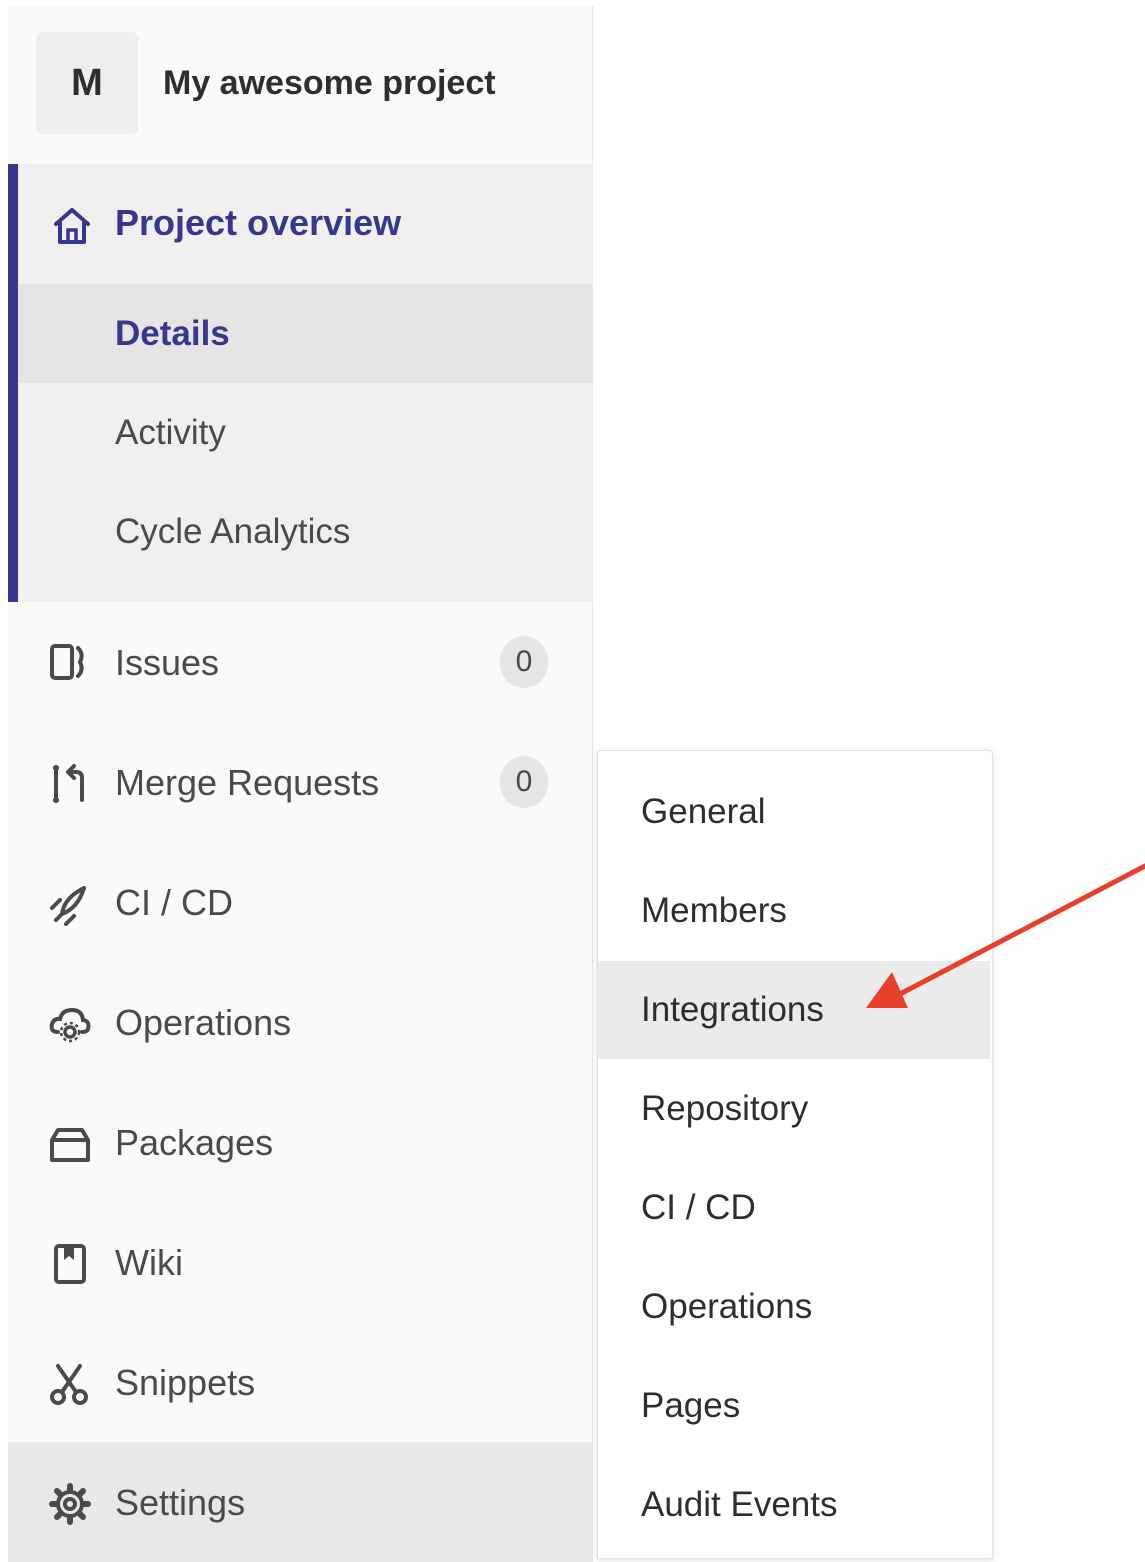  What do you see at coordinates (203, 1022) in the screenshot?
I see `sidebar-item-operations-label: Operations` at bounding box center [203, 1022].